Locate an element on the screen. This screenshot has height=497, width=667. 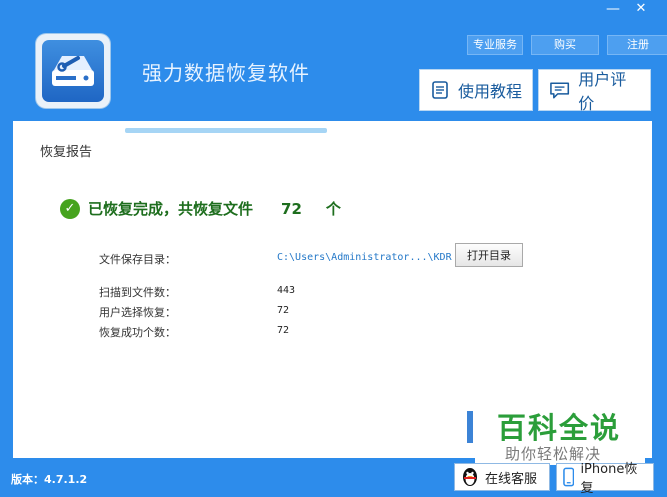
comment-icon is located at coordinates (560, 90).